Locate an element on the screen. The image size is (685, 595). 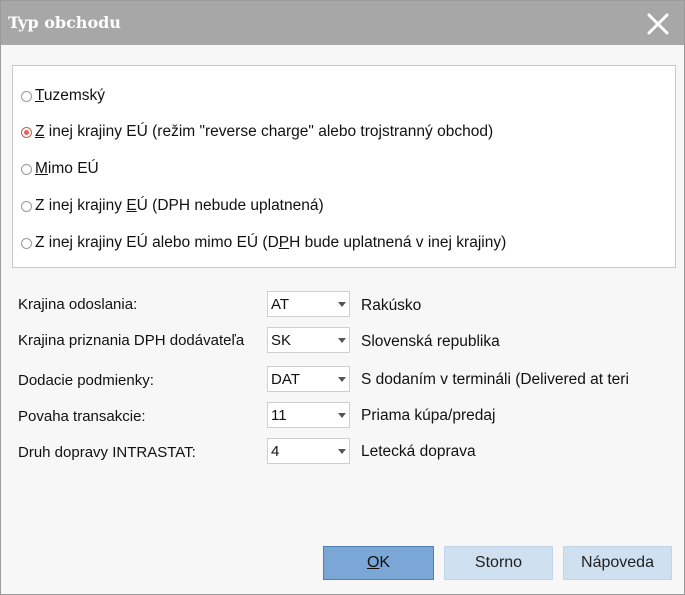
field-description-povaha-transakcie: Priama kúpa/predaj is located at coordinates (428, 415).